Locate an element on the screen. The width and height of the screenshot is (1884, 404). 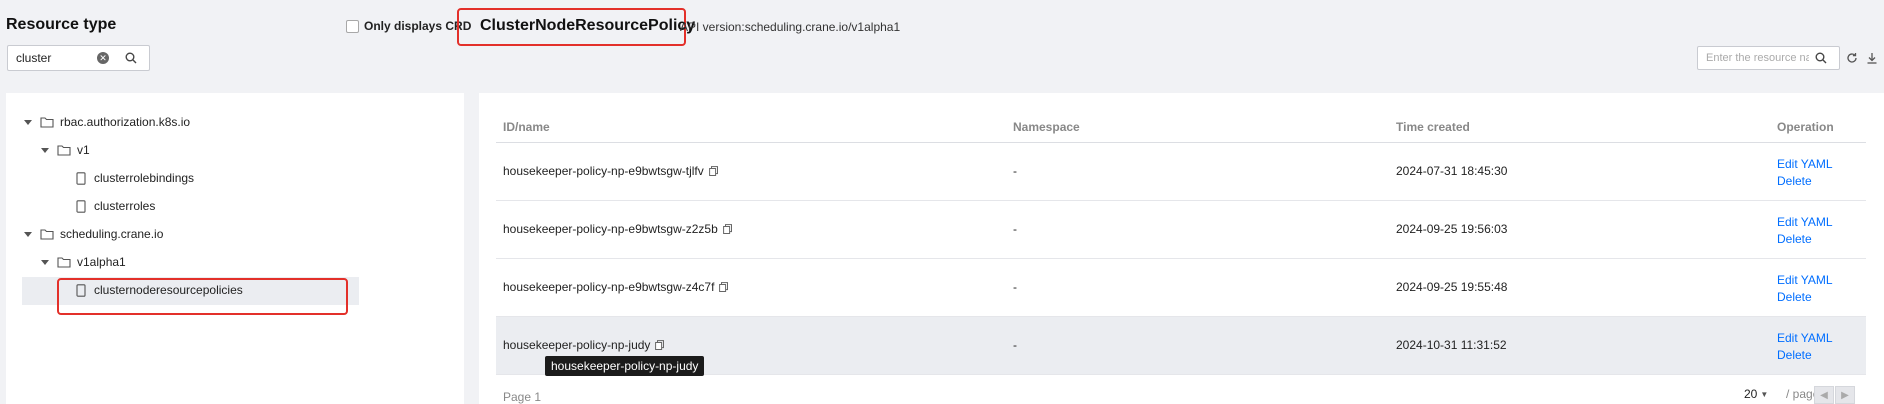
row-name: housekeeper-policy-np-e9bwtsgw-z4c7f is located at coordinates (609, 287).